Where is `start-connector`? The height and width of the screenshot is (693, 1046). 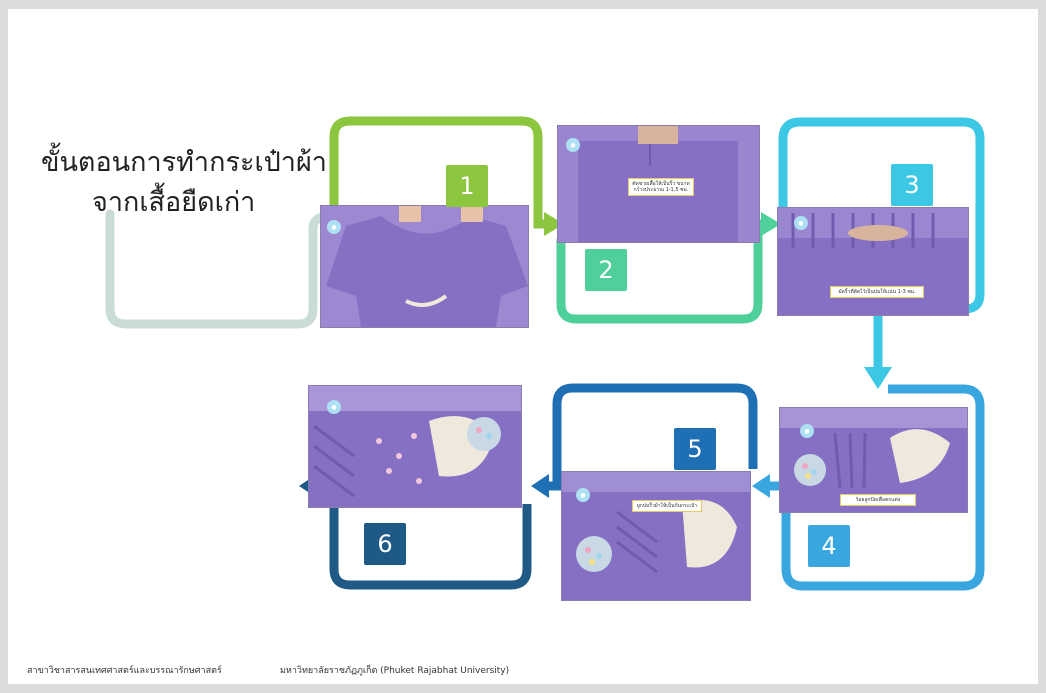 start-connector is located at coordinates (218, 269).